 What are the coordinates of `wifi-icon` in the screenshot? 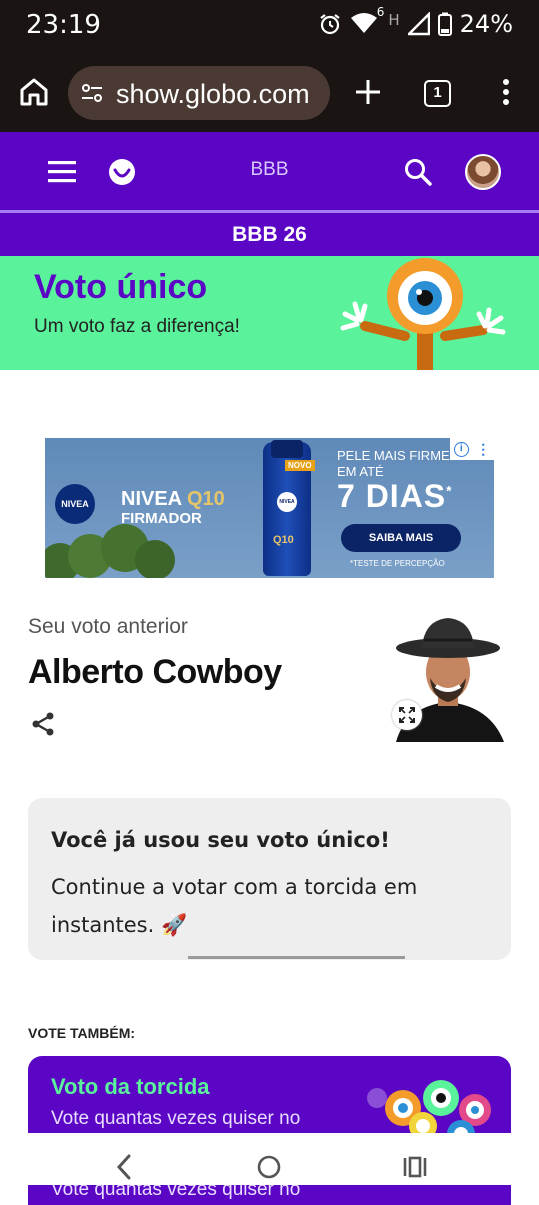 It's located at (364, 23).